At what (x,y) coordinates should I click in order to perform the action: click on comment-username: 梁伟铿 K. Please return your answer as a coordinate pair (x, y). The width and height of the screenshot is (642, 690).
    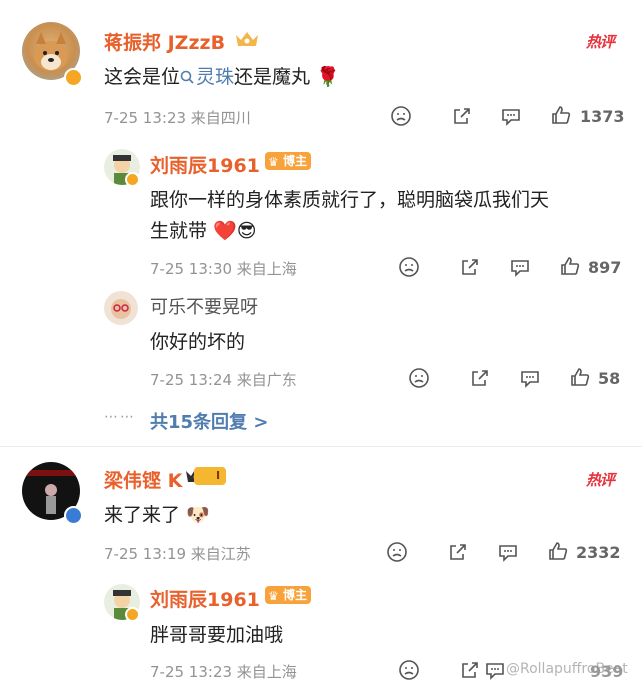
    Looking at the image, I should click on (143, 479).